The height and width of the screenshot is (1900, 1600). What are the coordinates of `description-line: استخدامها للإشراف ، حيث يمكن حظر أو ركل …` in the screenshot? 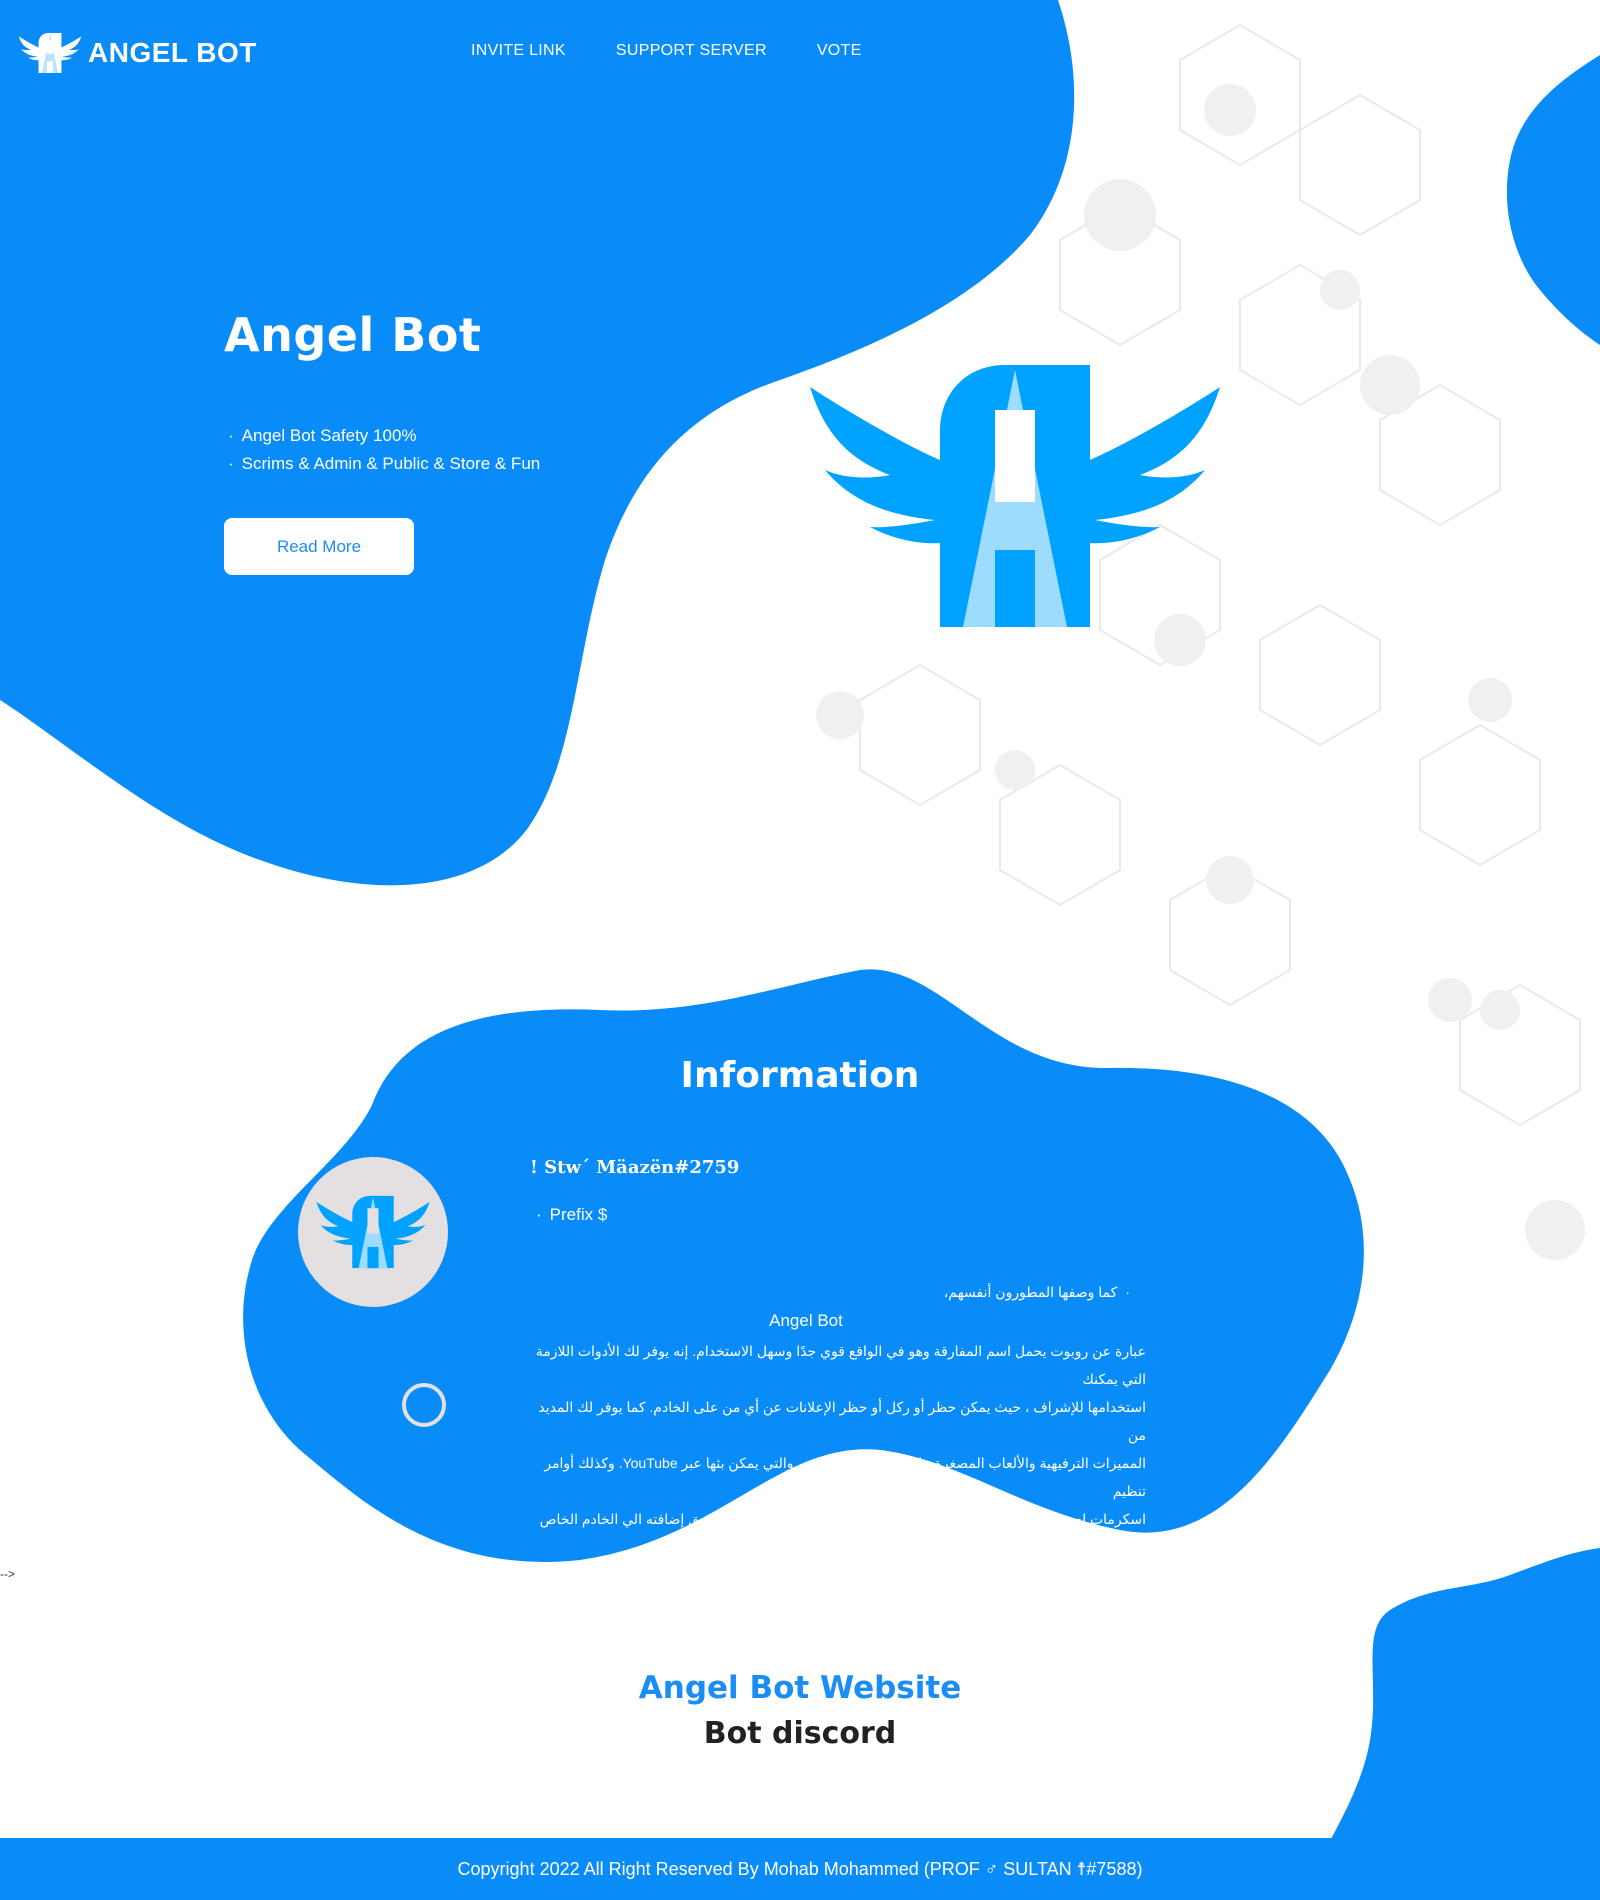 It's located at (842, 1421).